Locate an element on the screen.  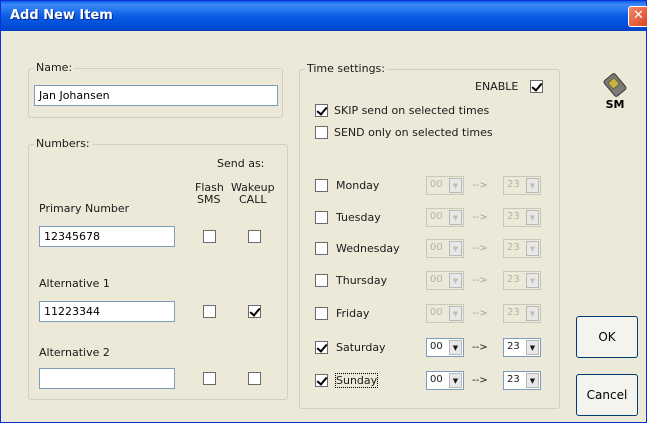
wakeup-call-header-line2: CALL is located at coordinates (253, 199).